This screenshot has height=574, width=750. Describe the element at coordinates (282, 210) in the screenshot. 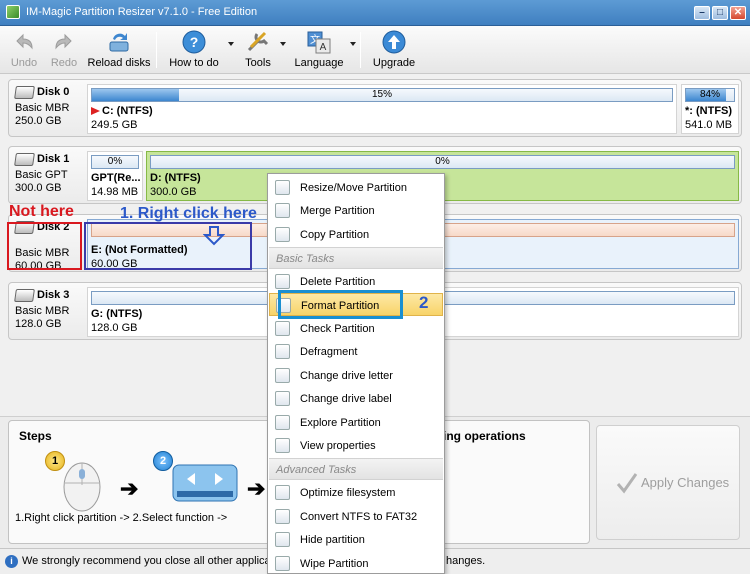

I see `merge-icon` at that location.